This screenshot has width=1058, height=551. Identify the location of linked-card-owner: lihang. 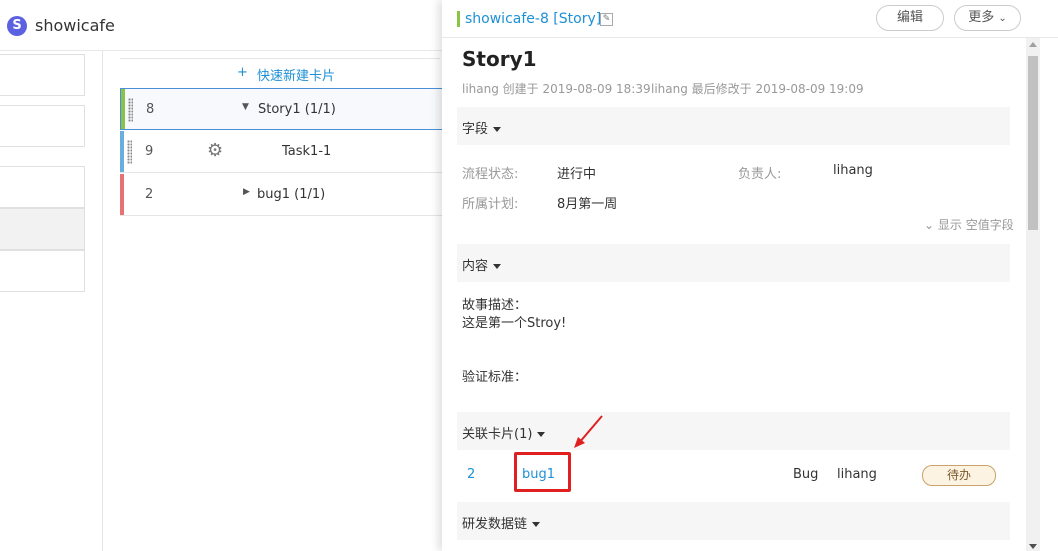
(857, 474).